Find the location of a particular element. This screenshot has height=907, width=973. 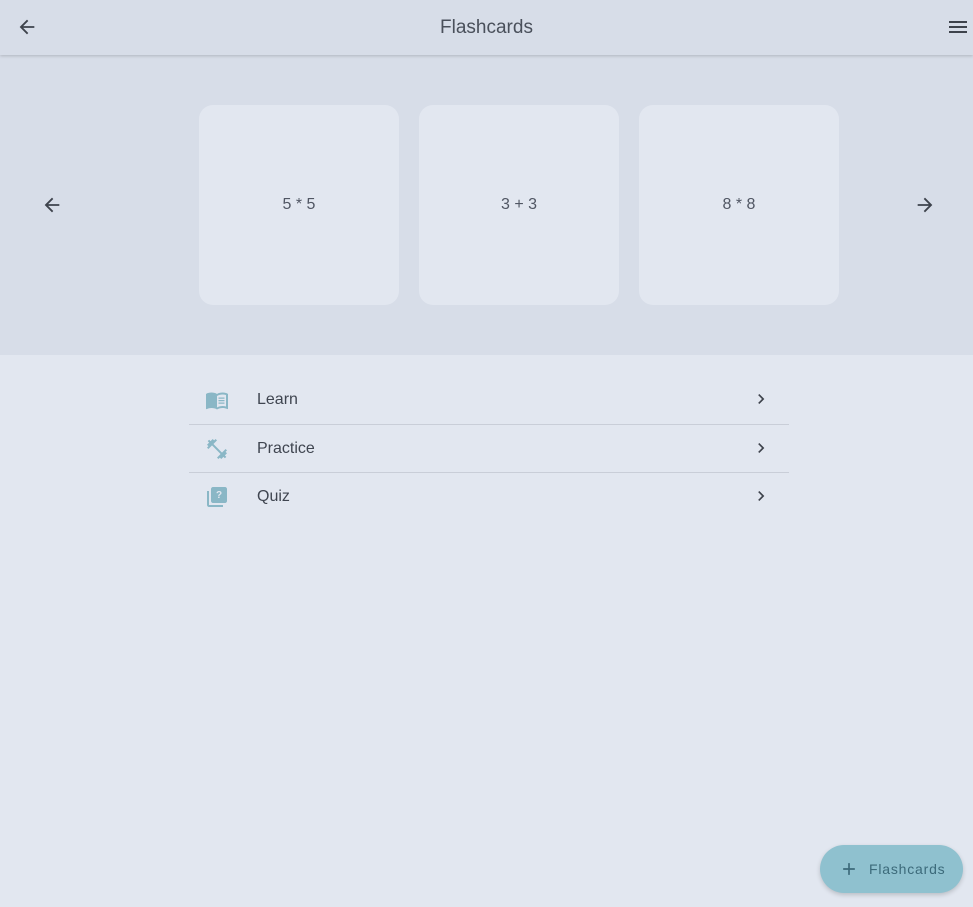

dumbbell-icon is located at coordinates (217, 449).